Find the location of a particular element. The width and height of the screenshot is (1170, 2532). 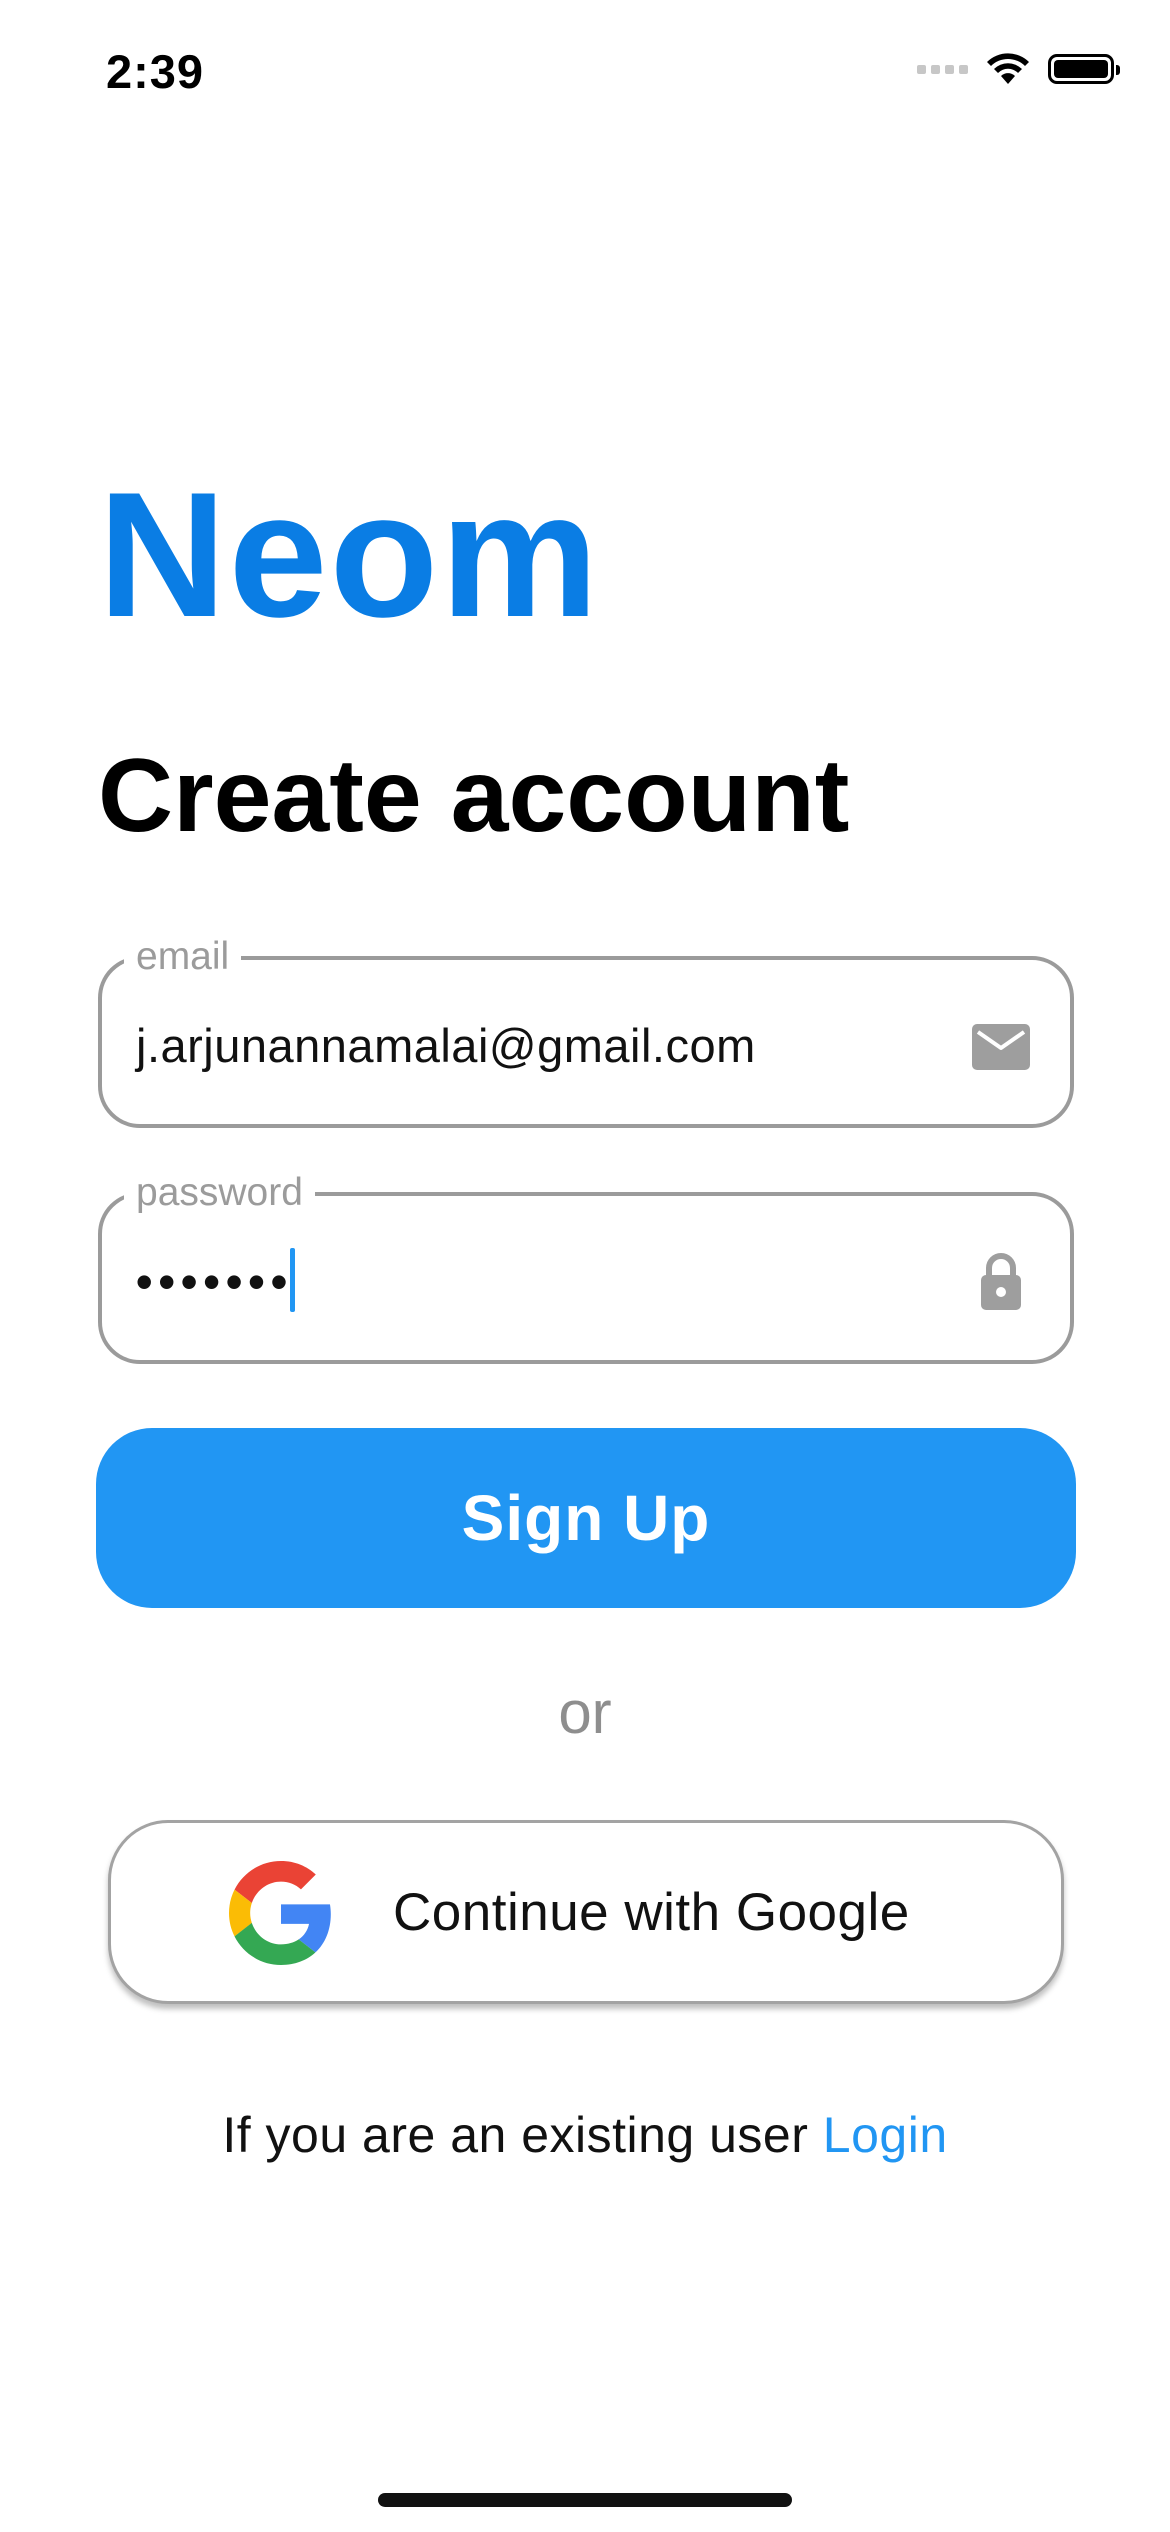

lock-icon is located at coordinates (1001, 1281).